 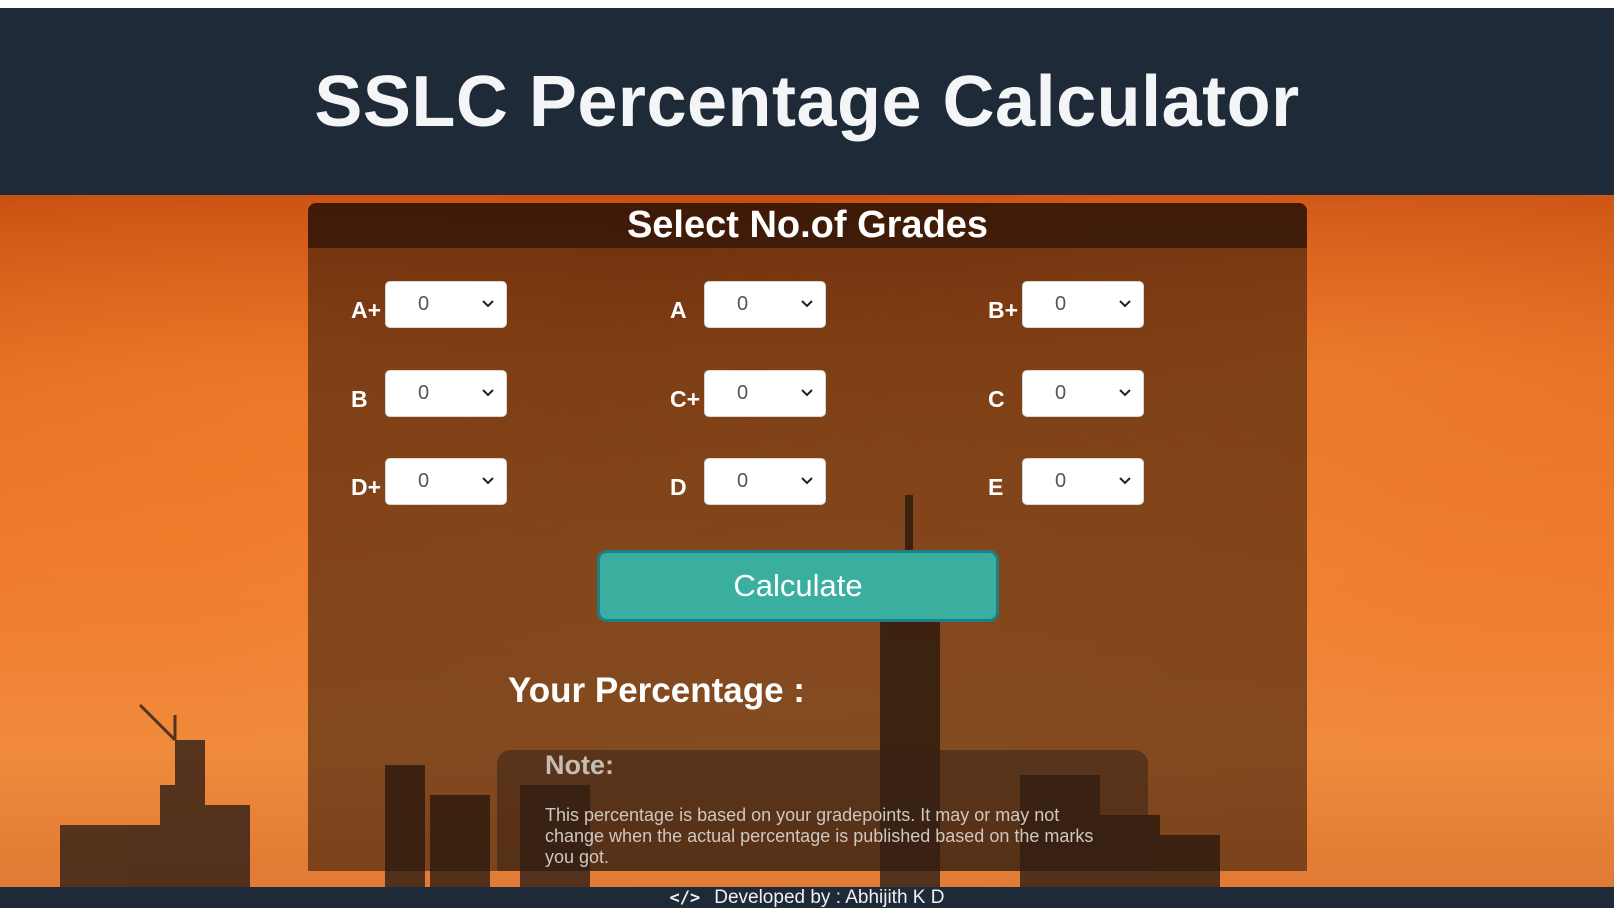 What do you see at coordinates (765, 304) in the screenshot?
I see `grade-a-select: 0` at bounding box center [765, 304].